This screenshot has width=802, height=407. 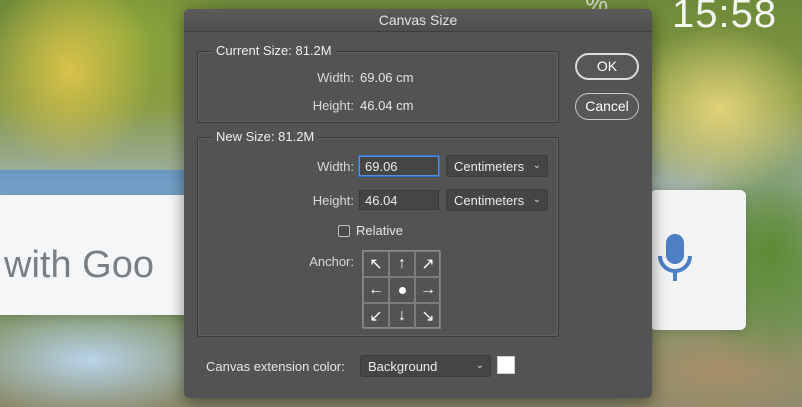 I want to click on height-unit-value: Centimeters, so click(x=489, y=200).